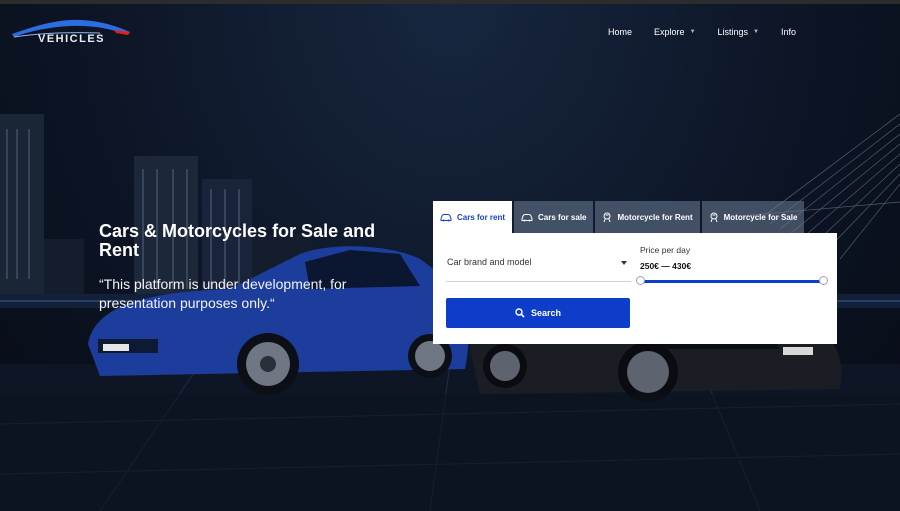 This screenshot has height=511, width=900. I want to click on nav-explore-label: Explore, so click(669, 32).